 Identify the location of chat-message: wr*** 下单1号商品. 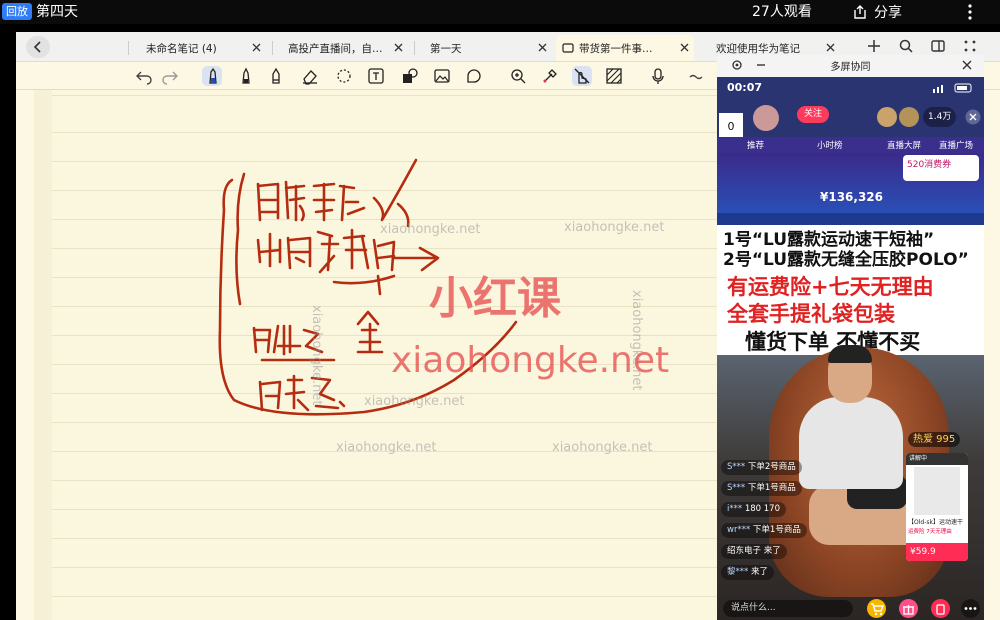
(764, 530).